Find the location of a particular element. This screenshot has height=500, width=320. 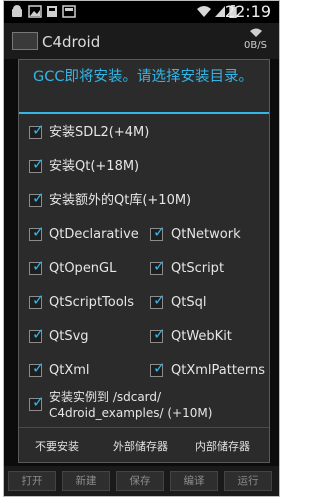

option-label-qtsql: QtSql is located at coordinates (188, 303).